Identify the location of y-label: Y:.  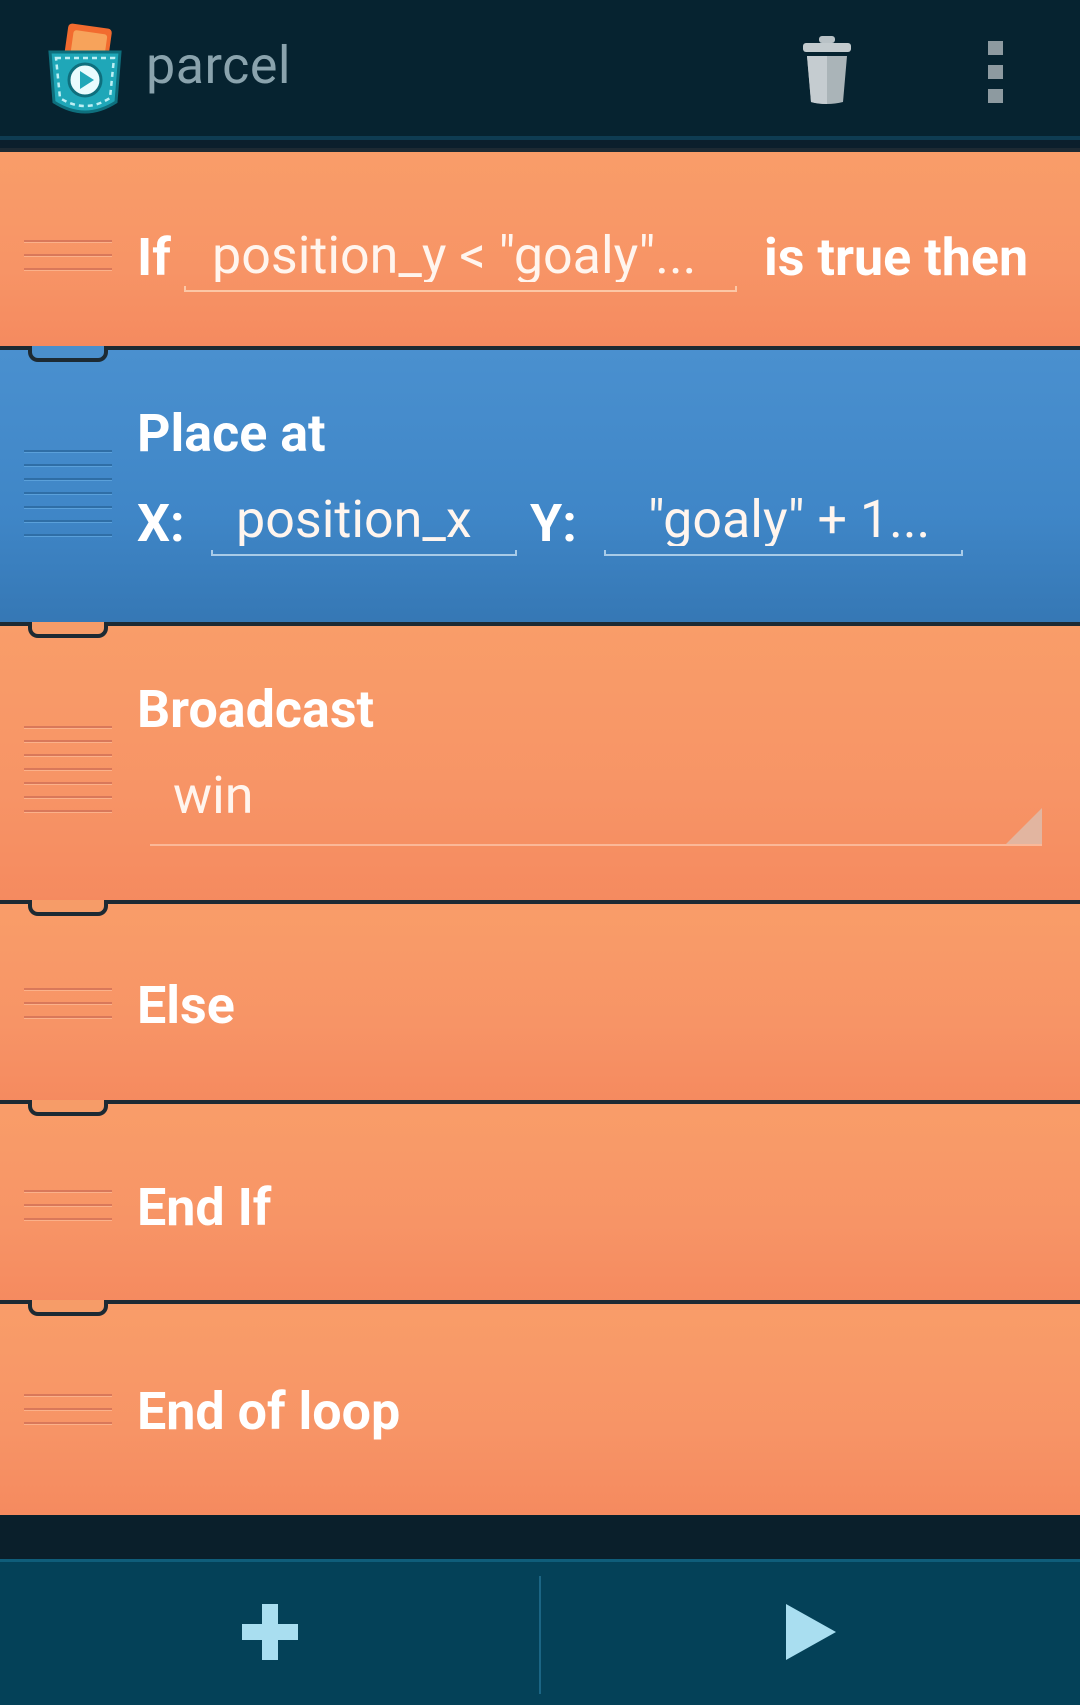
(553, 523).